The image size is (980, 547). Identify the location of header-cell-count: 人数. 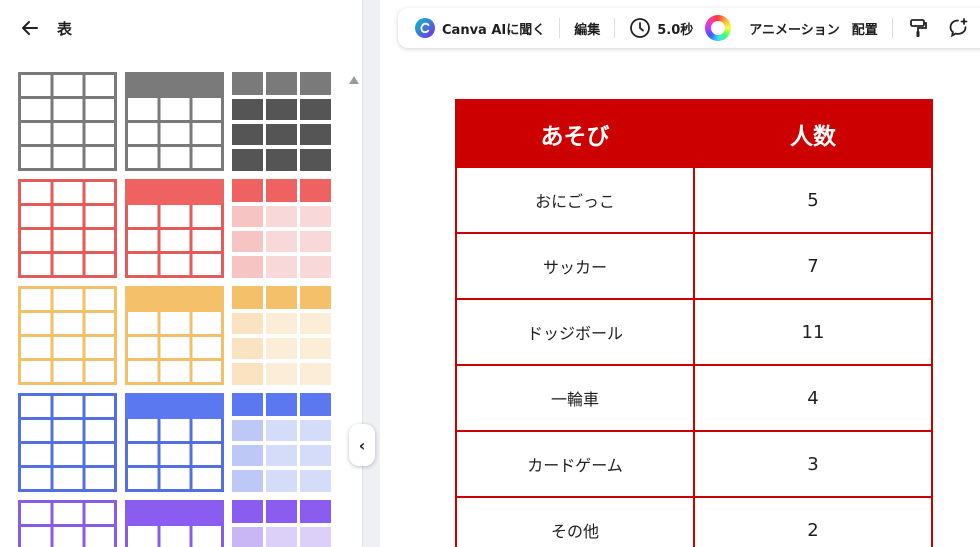
(813, 133).